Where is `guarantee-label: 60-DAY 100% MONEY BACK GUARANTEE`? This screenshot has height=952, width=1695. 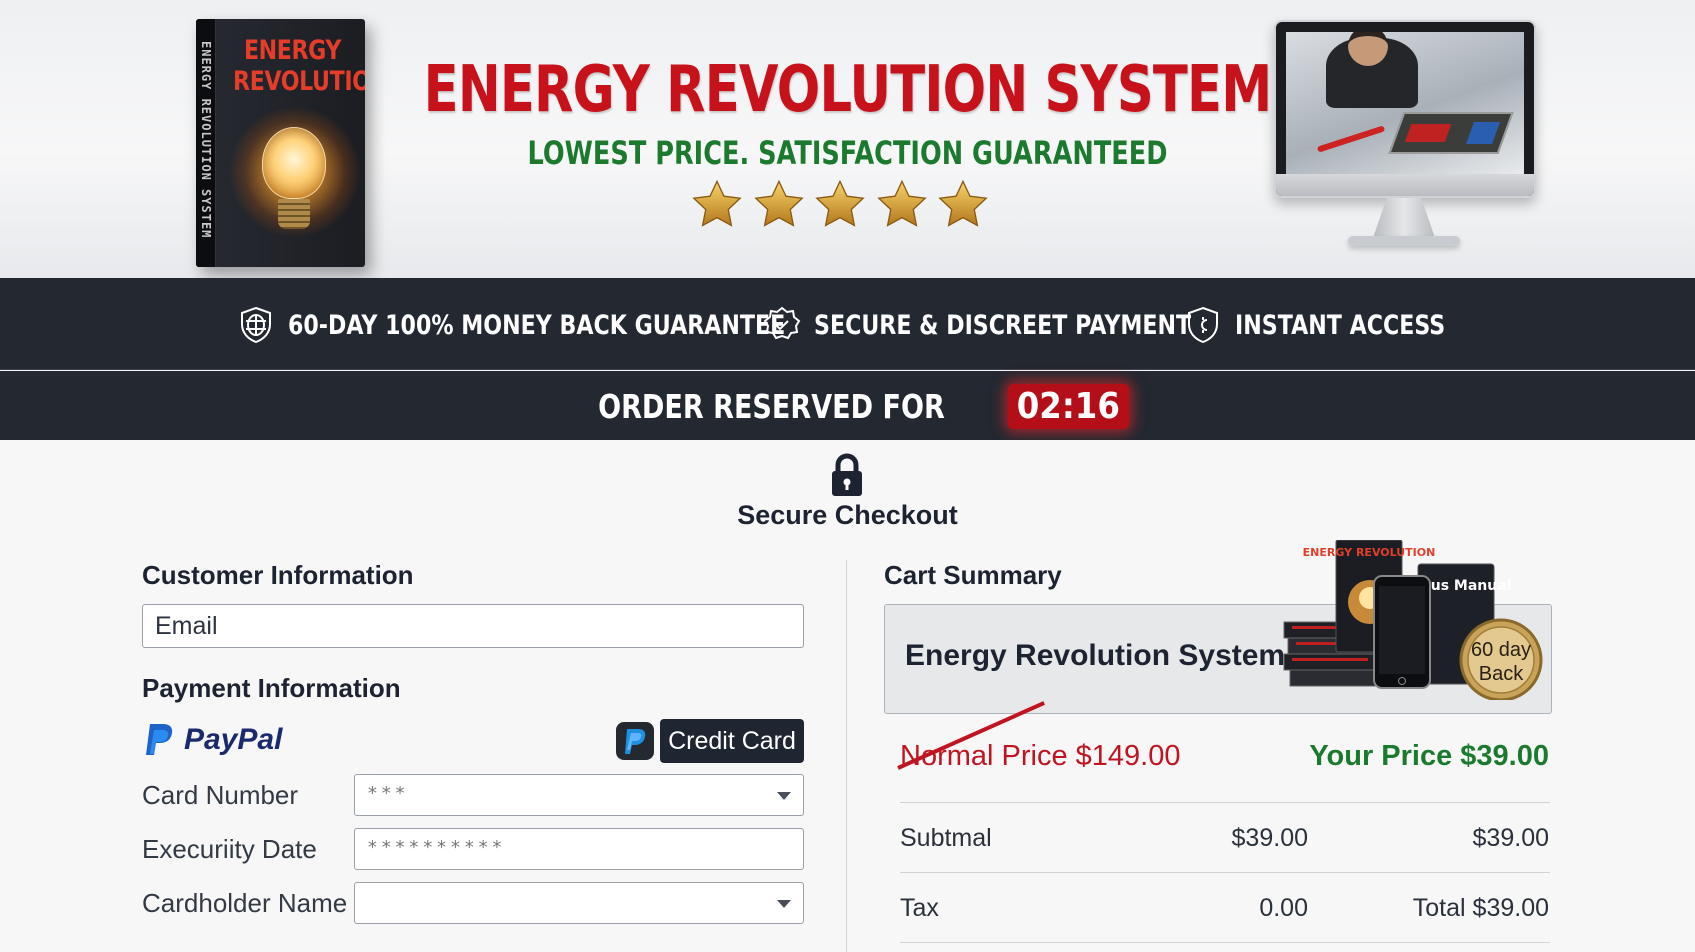 guarantee-label: 60-DAY 100% MONEY BACK GUARANTEE is located at coordinates (537, 325).